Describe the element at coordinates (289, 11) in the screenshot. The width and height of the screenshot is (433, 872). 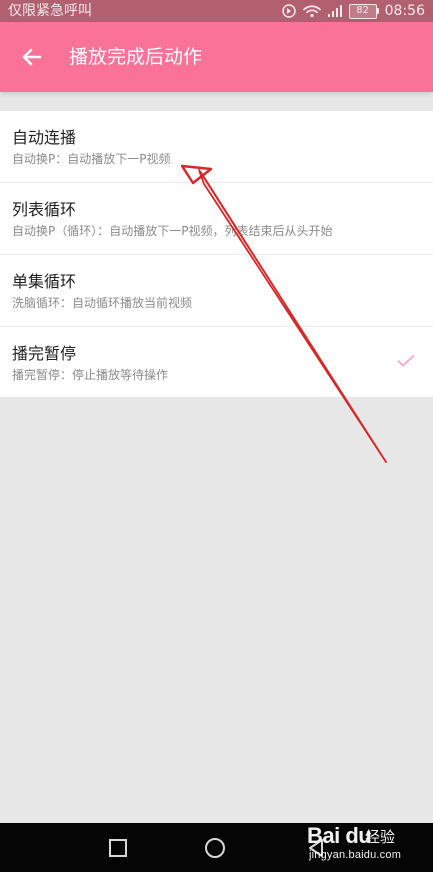
I see `nfc-icon` at that location.